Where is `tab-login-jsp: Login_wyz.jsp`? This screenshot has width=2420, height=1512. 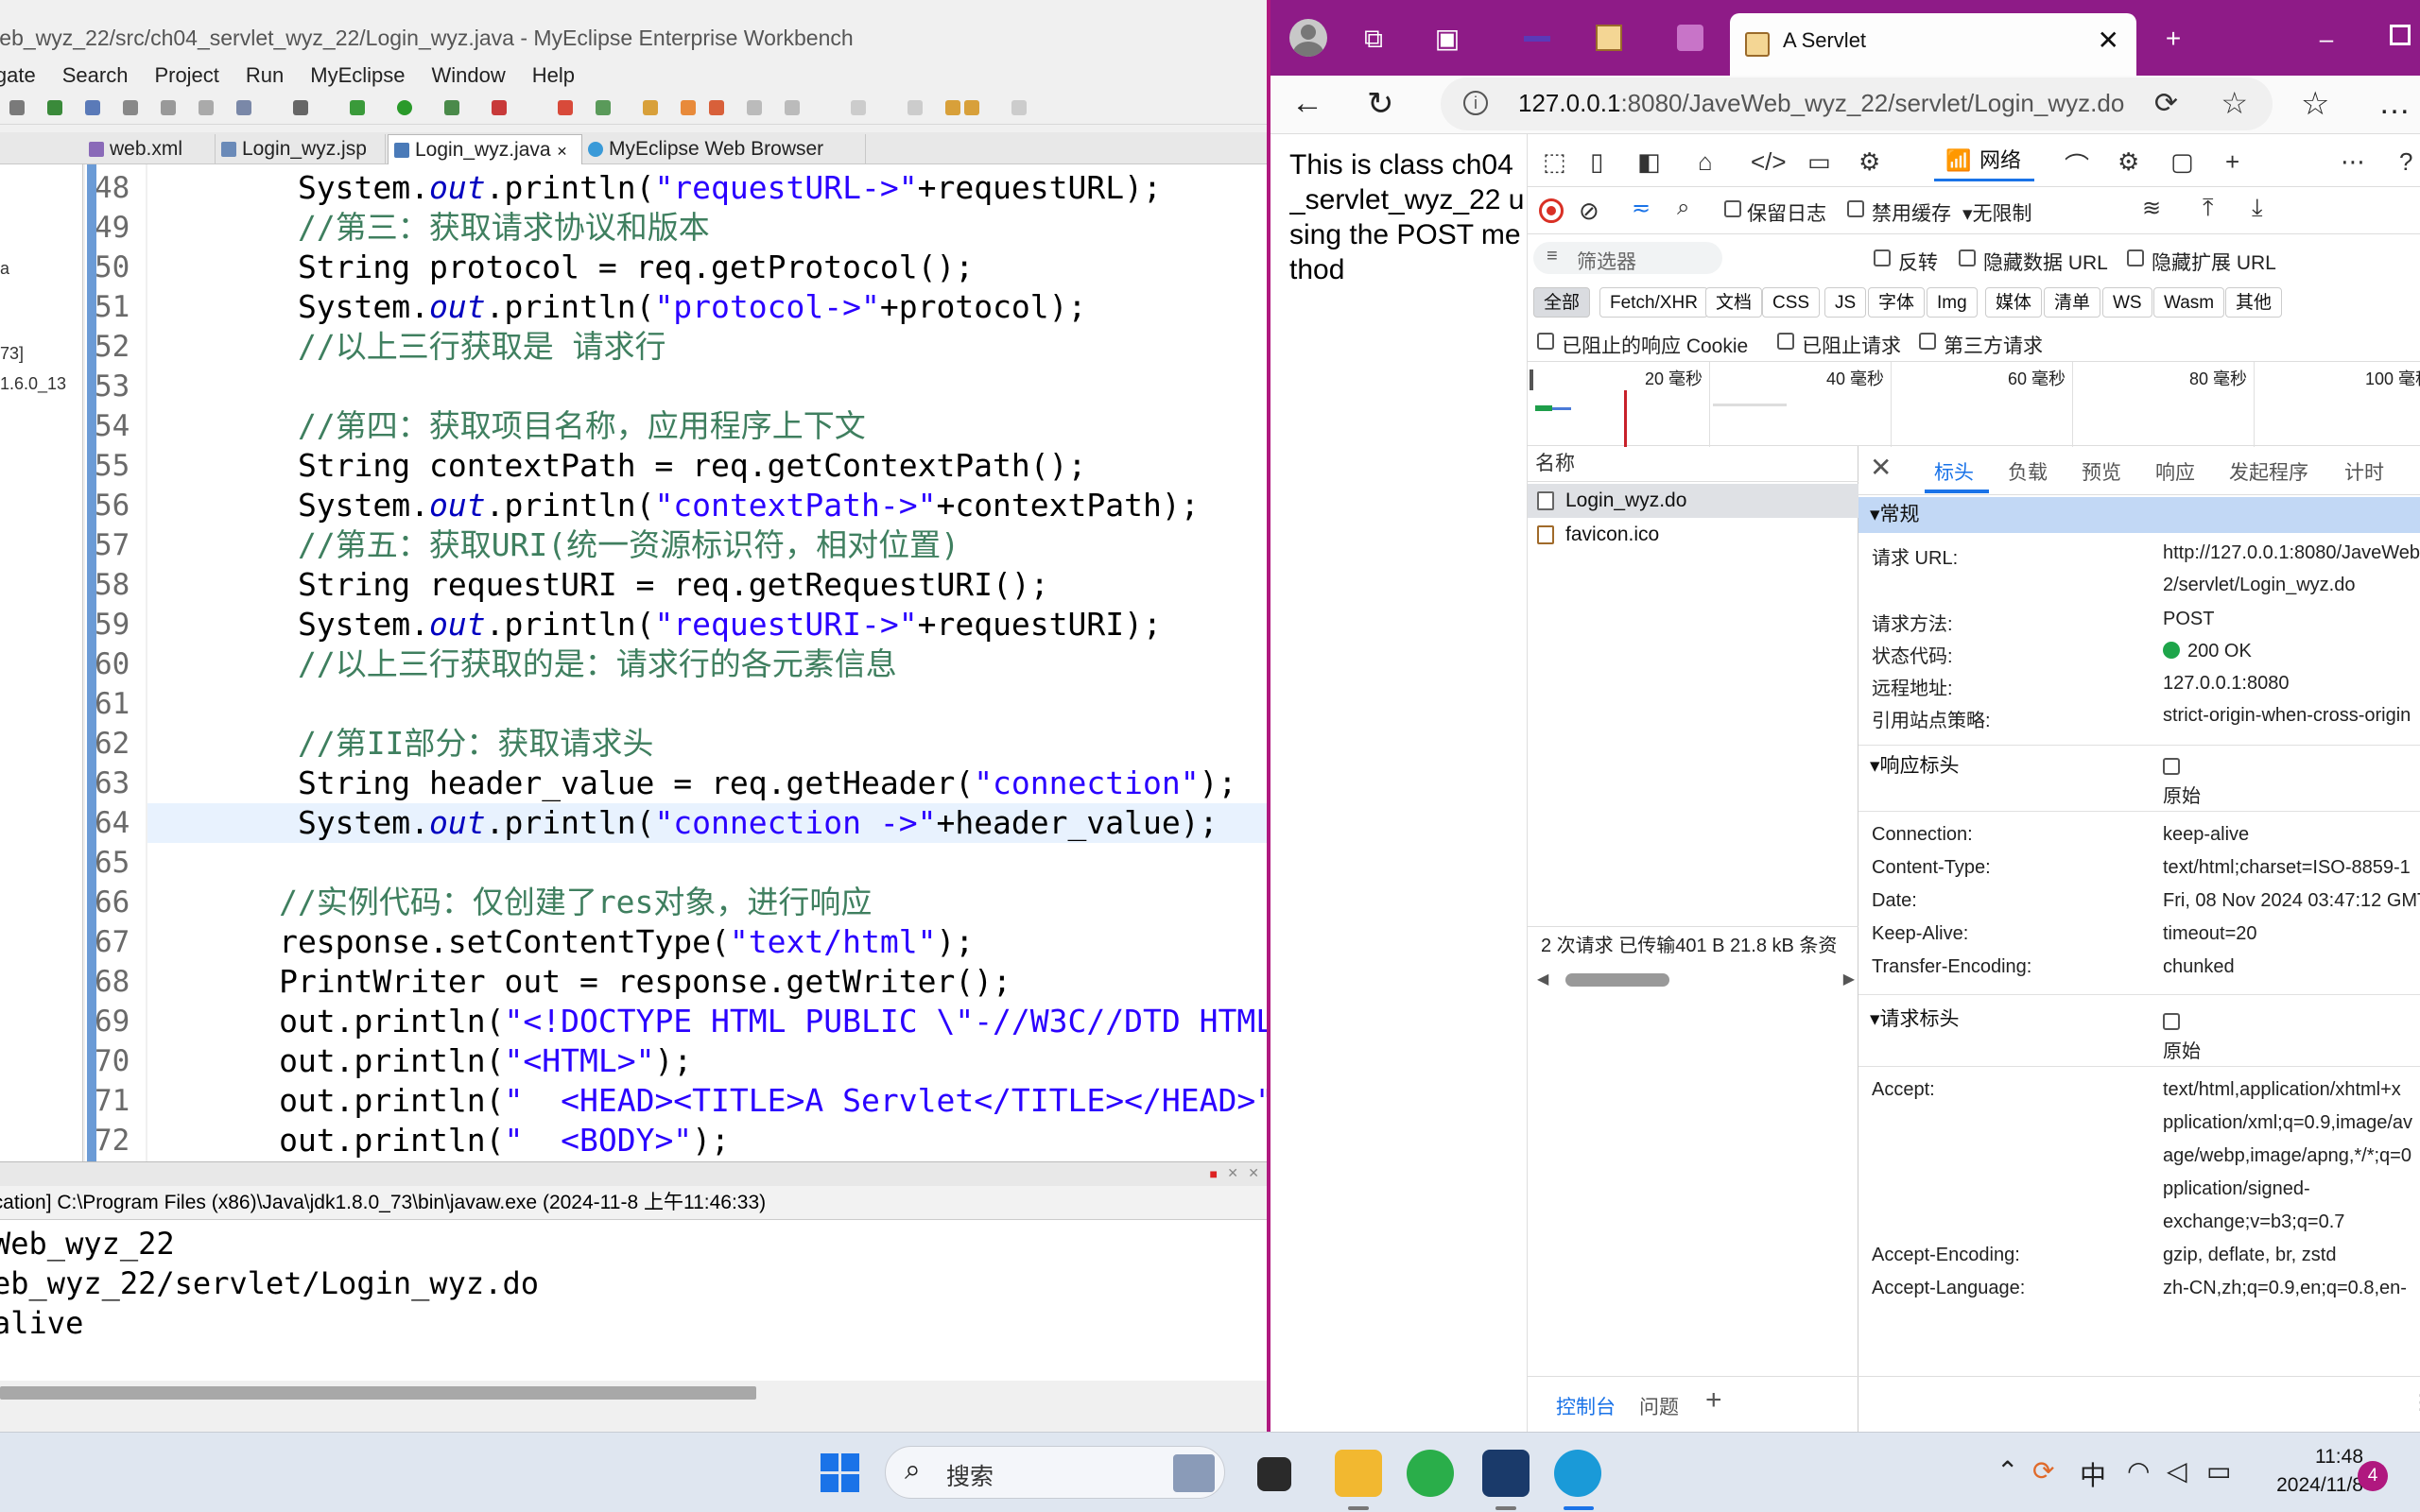
tab-login-jsp: Login_wyz.jsp is located at coordinates (301, 149).